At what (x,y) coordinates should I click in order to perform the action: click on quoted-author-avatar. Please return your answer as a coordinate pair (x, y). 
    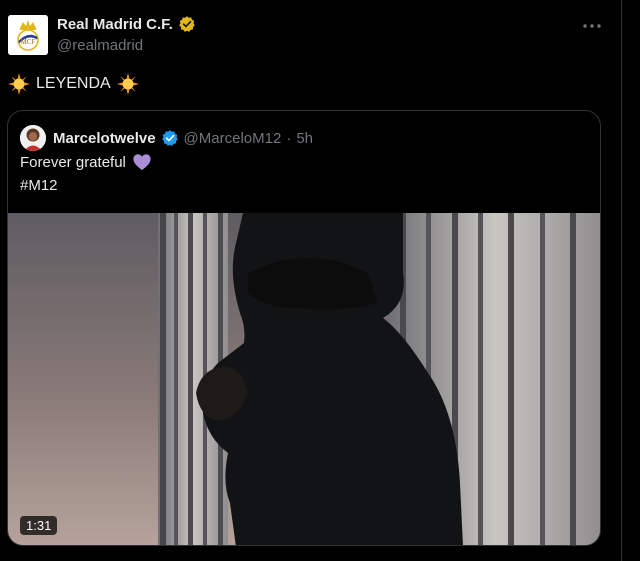
    Looking at the image, I should click on (33, 138).